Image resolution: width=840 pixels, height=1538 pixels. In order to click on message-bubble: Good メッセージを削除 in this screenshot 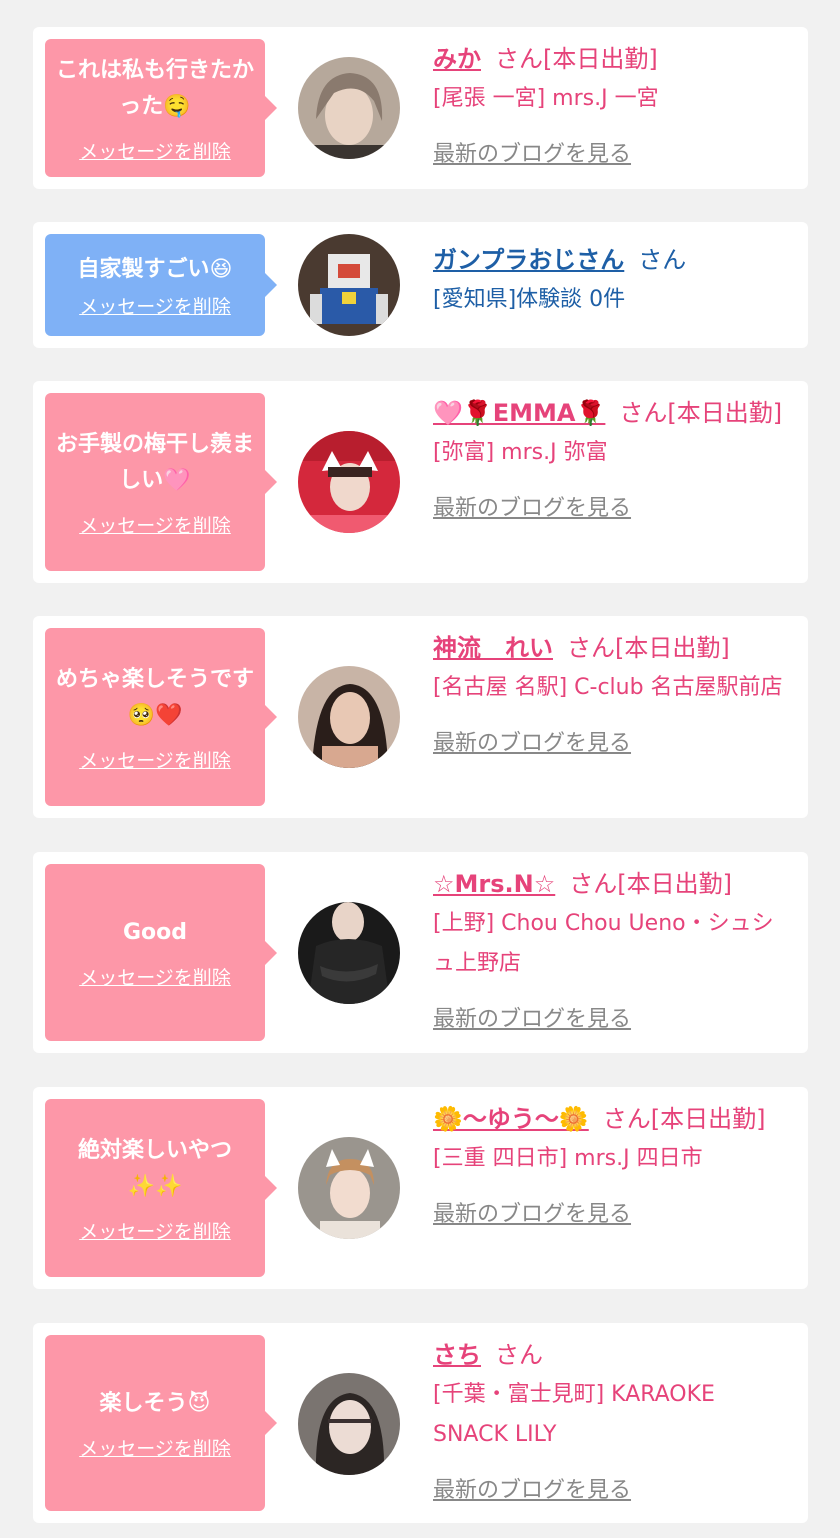, I will do `click(161, 952)`.